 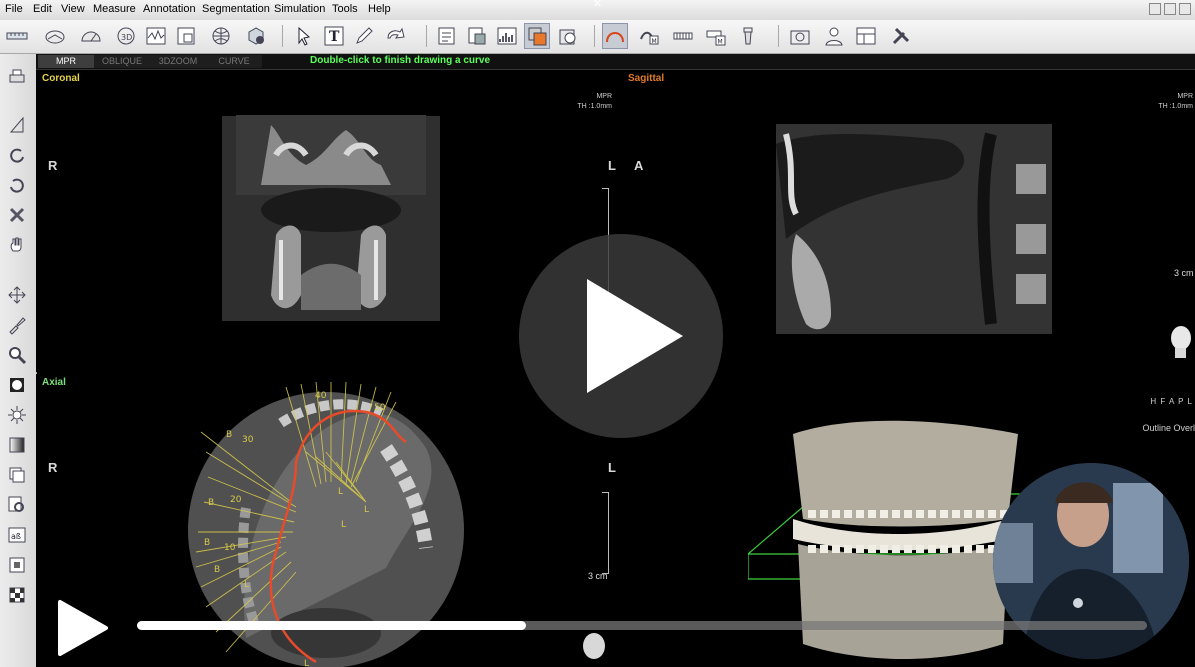 What do you see at coordinates (17, 415) in the screenshot?
I see `brightness-icon` at bounding box center [17, 415].